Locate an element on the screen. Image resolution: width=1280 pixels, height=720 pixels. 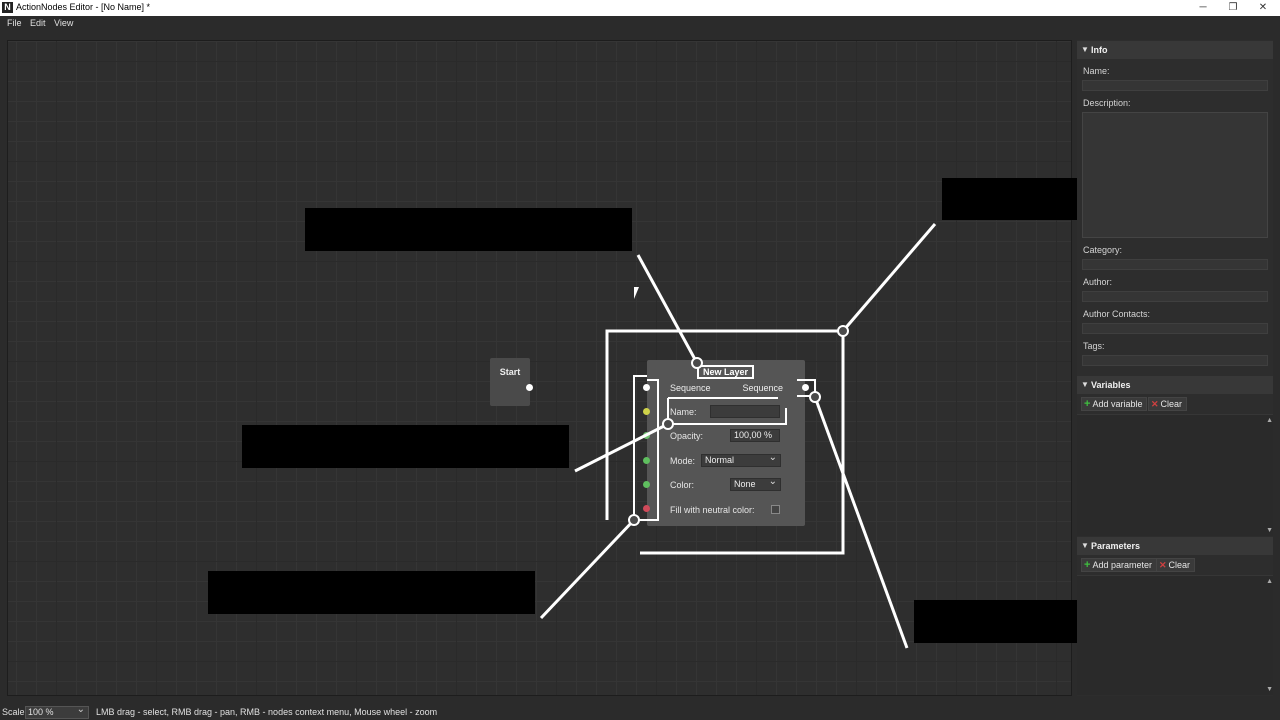
add-parameter-button: + Add parameter is located at coordinates (1119, 565).